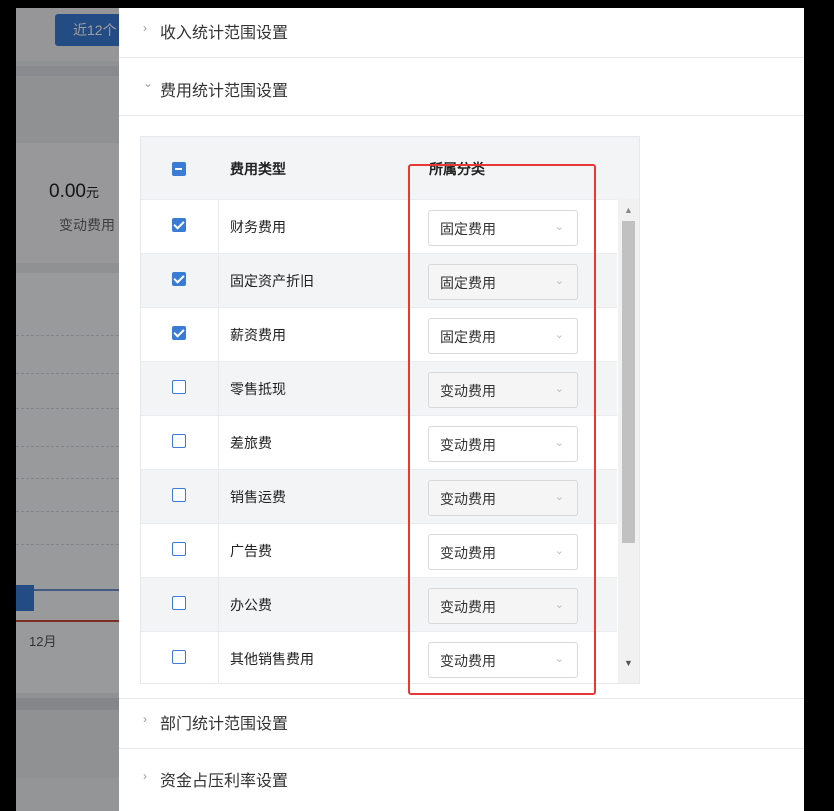 This screenshot has width=834, height=811. Describe the element at coordinates (628, 663) in the screenshot. I see `scroll-down-icon: ▼` at that location.